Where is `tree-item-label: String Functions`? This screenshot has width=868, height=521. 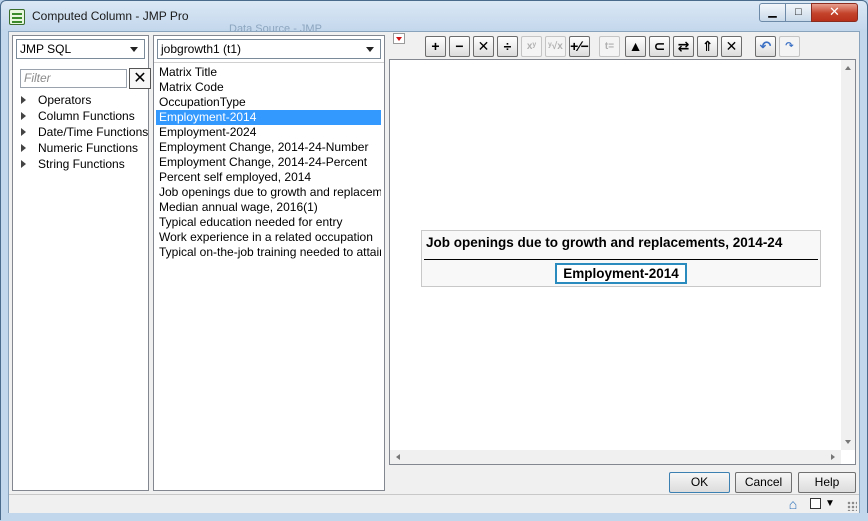
tree-item-label: String Functions is located at coordinates (81, 164).